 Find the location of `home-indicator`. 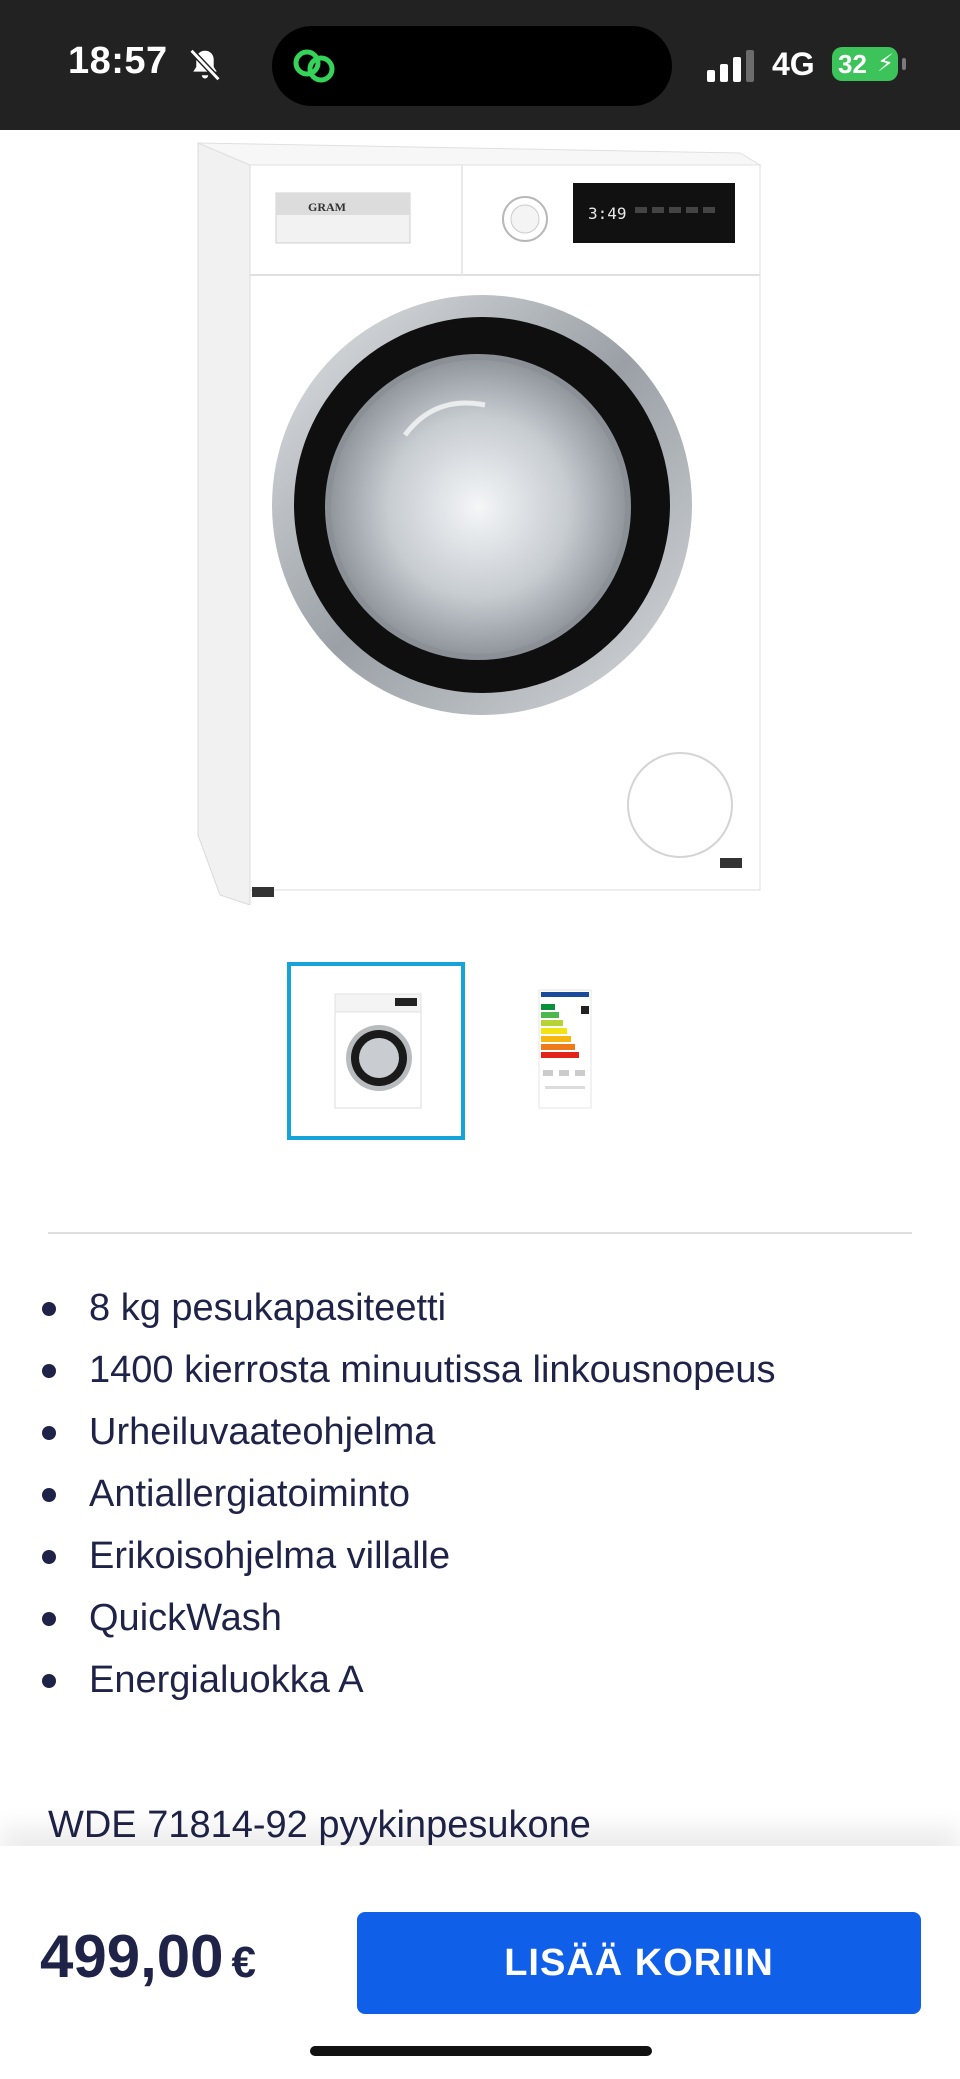

home-indicator is located at coordinates (481, 2051).